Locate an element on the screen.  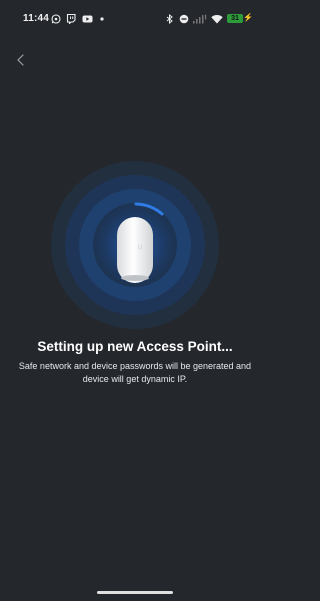
back-button is located at coordinates (21, 60).